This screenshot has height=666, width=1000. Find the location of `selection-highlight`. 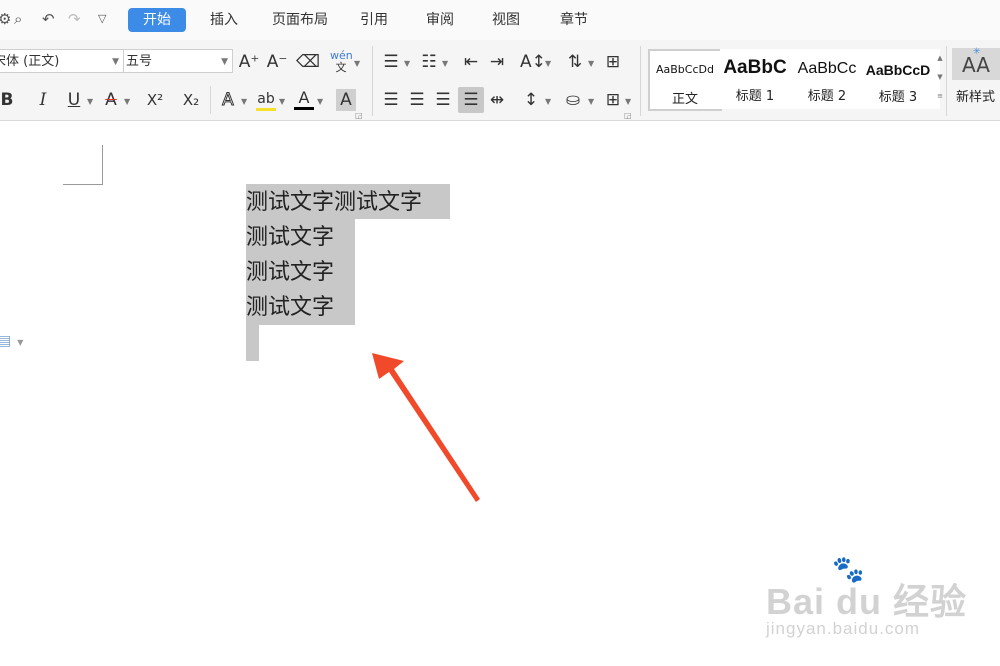

selection-highlight is located at coordinates (252, 343).